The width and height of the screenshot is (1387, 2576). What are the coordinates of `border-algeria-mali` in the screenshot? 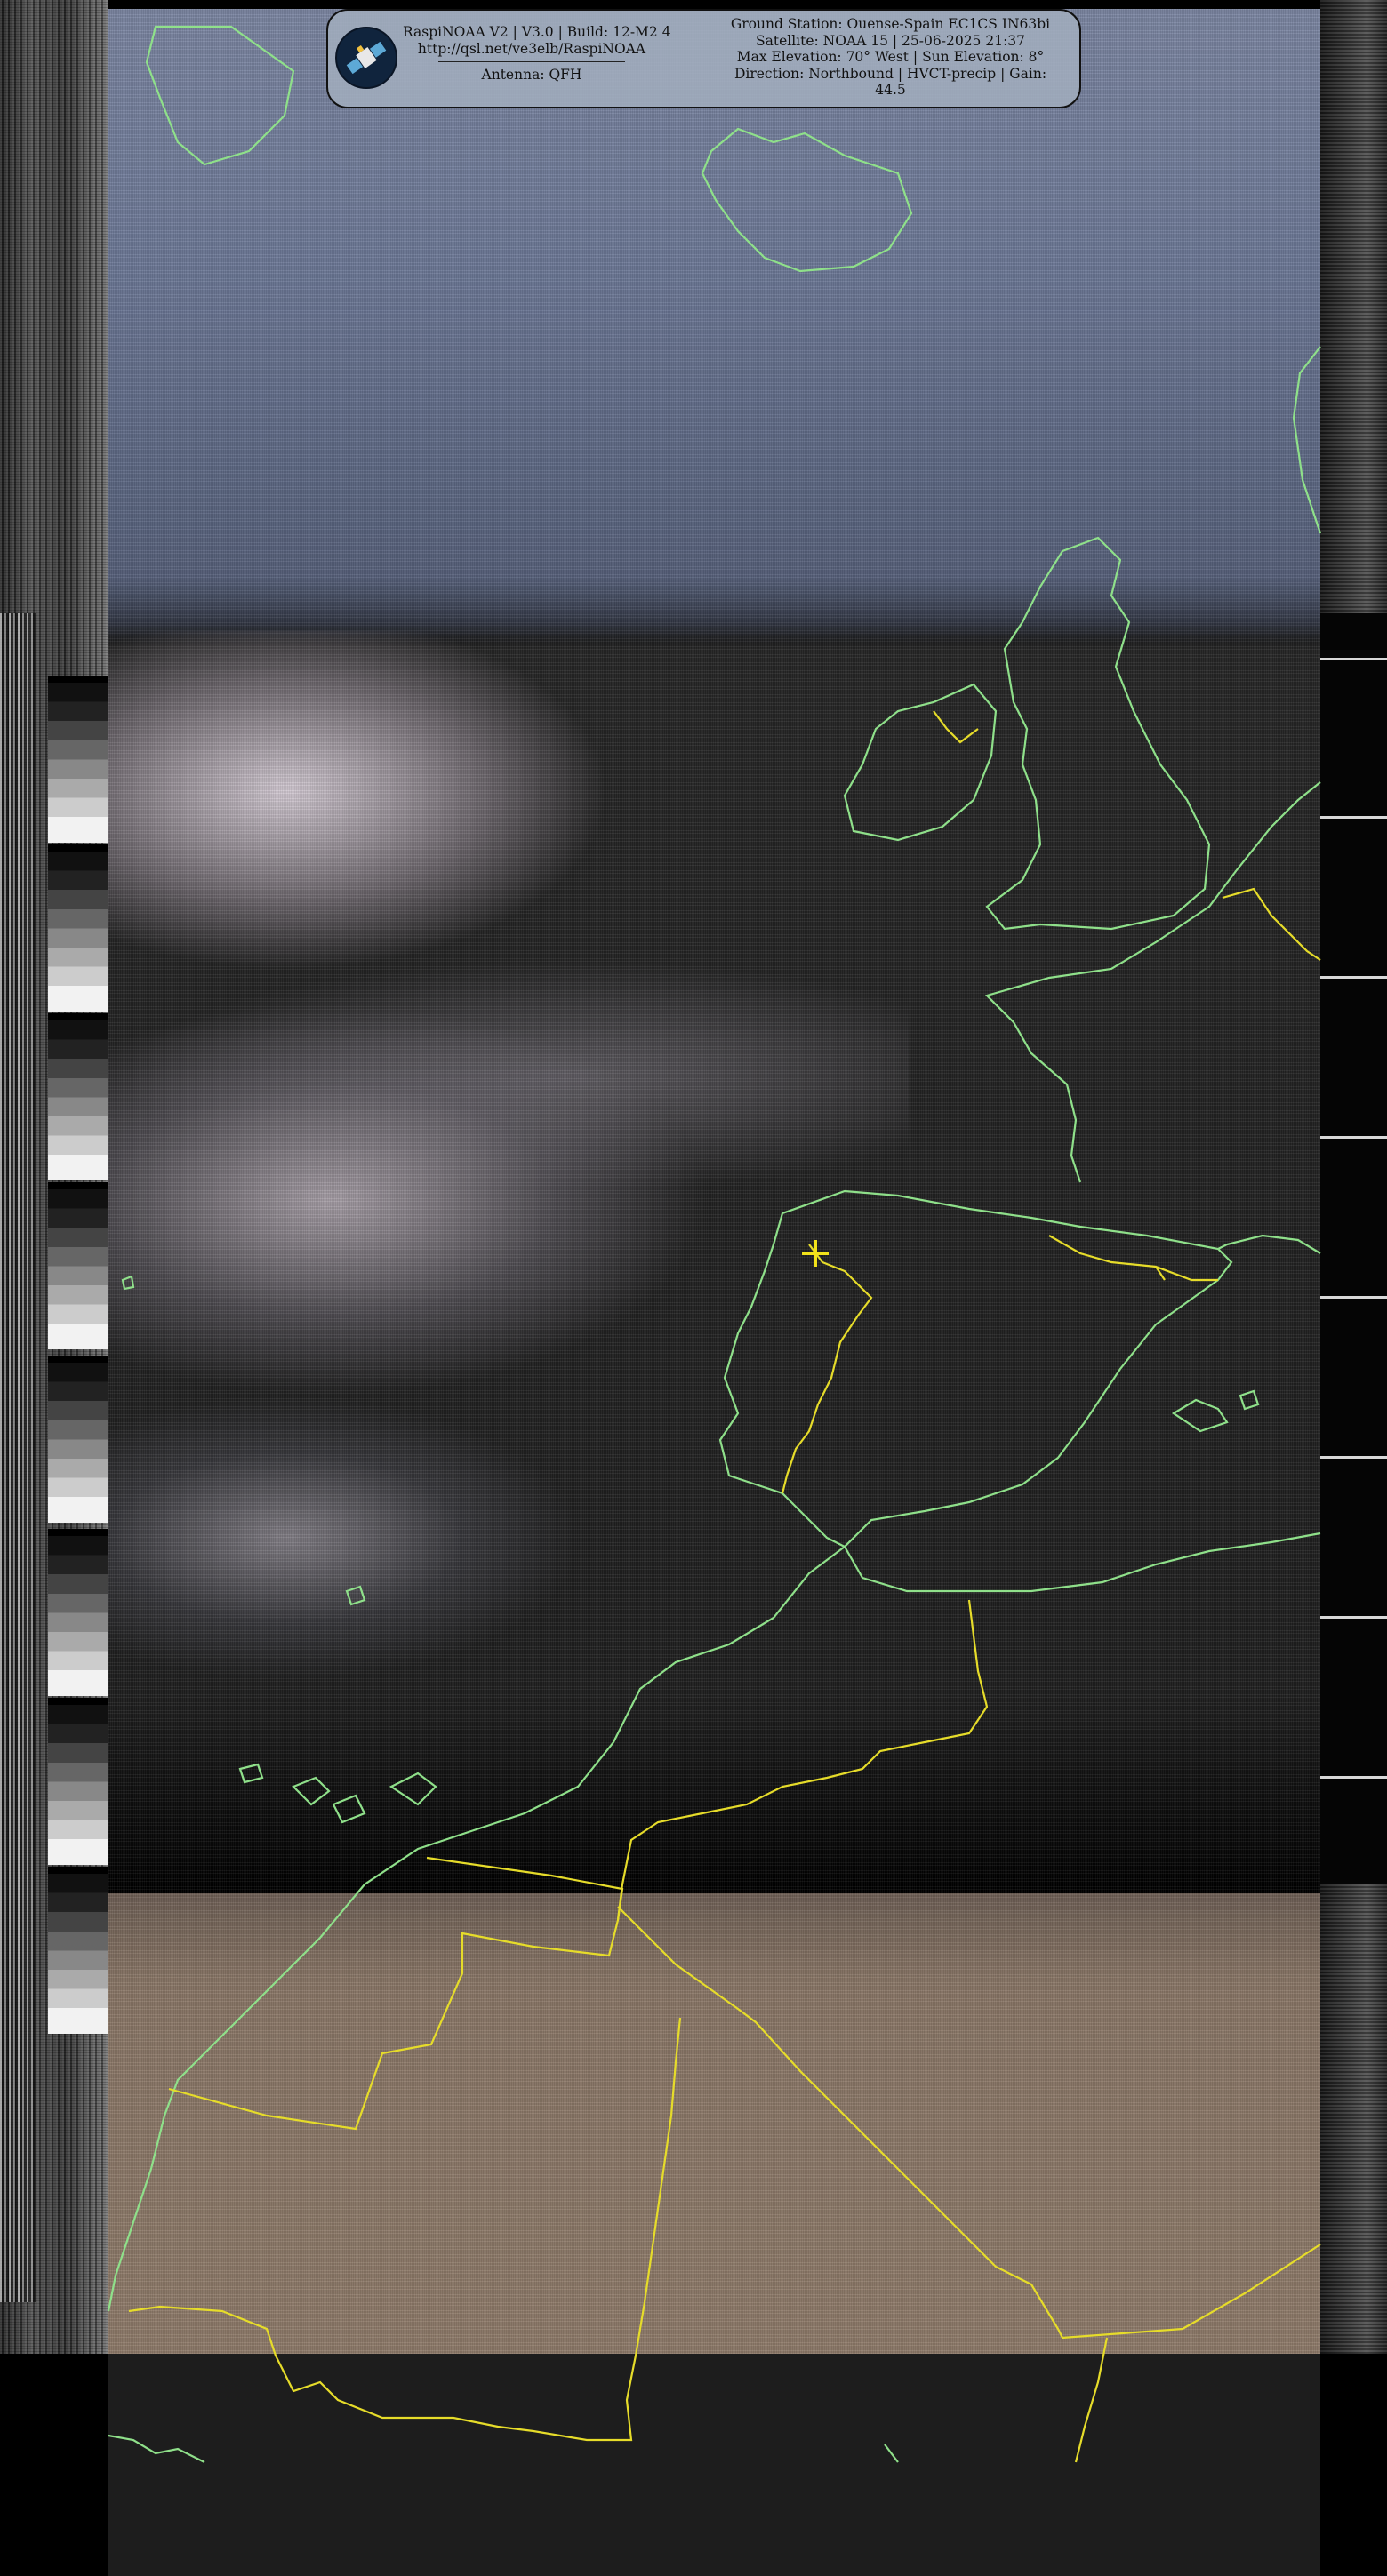 It's located at (969, 2123).